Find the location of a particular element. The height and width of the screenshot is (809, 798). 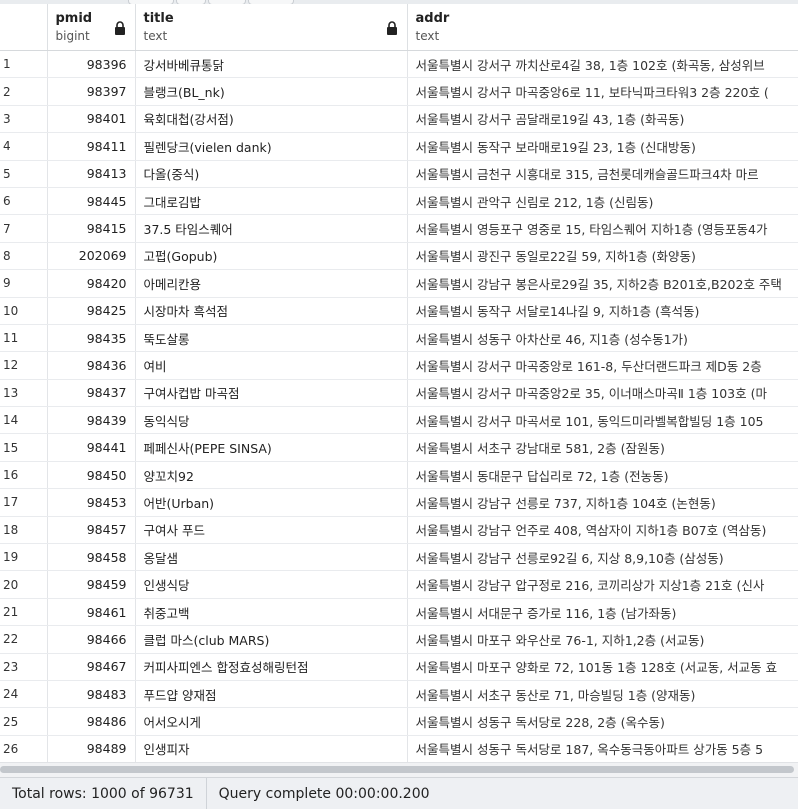

cell-addr: 서울특별시 서대문구 증가로 116, 1층 (남가좌동) is located at coordinates (602, 611).